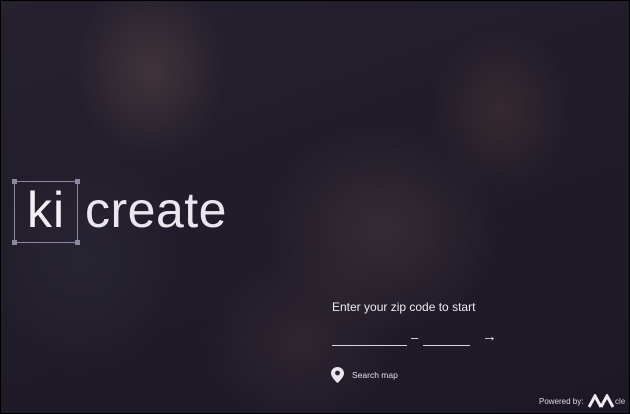  Describe the element at coordinates (561, 401) in the screenshot. I see `powered-by-label: Powered by:` at that location.